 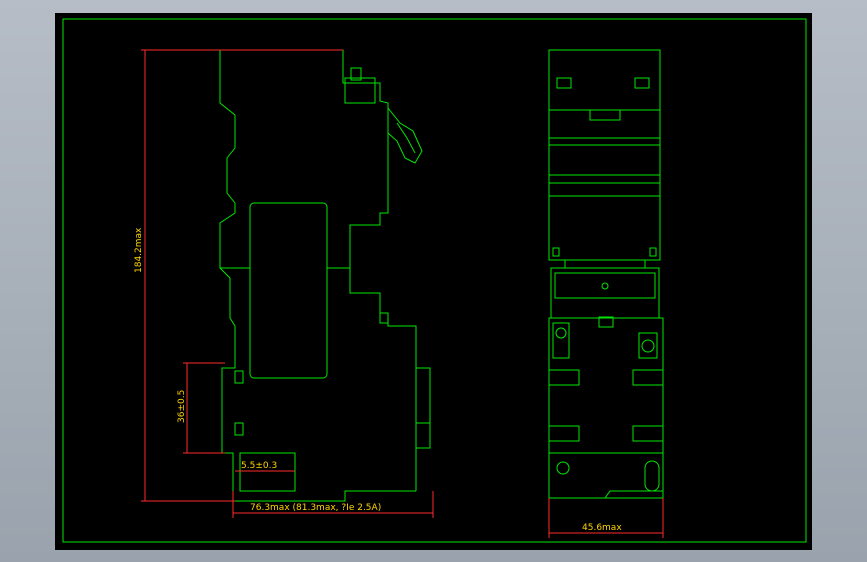 I want to click on front-center-screw, so click(x=605, y=286).